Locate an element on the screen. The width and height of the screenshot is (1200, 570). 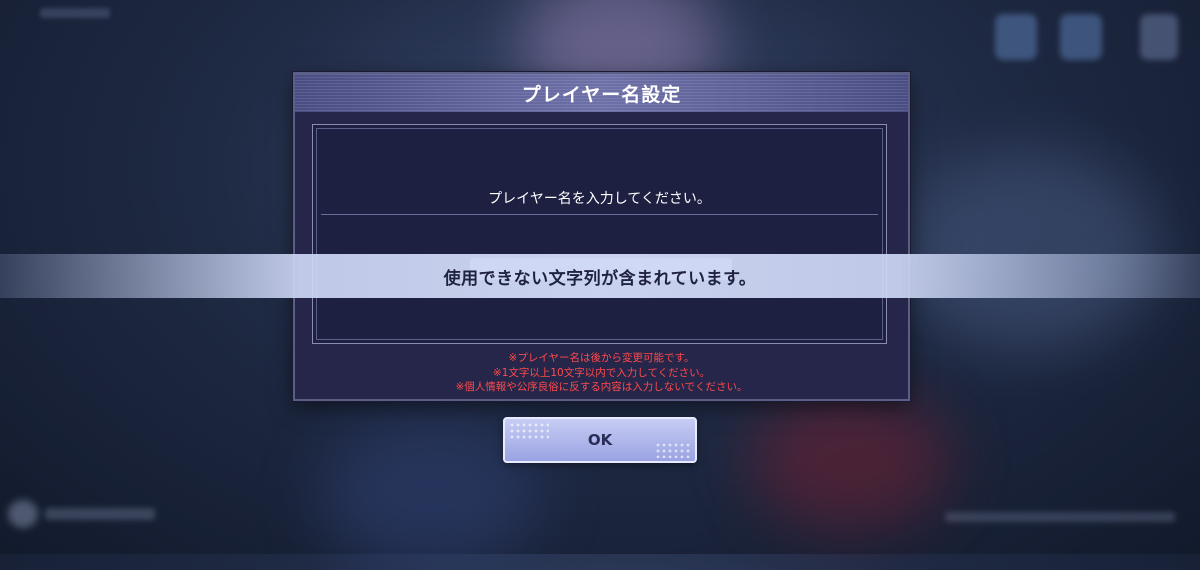
note-personal-info: ※個人情報や公序良俗に反する内容は入力しないでください。 is located at coordinates (601, 387).